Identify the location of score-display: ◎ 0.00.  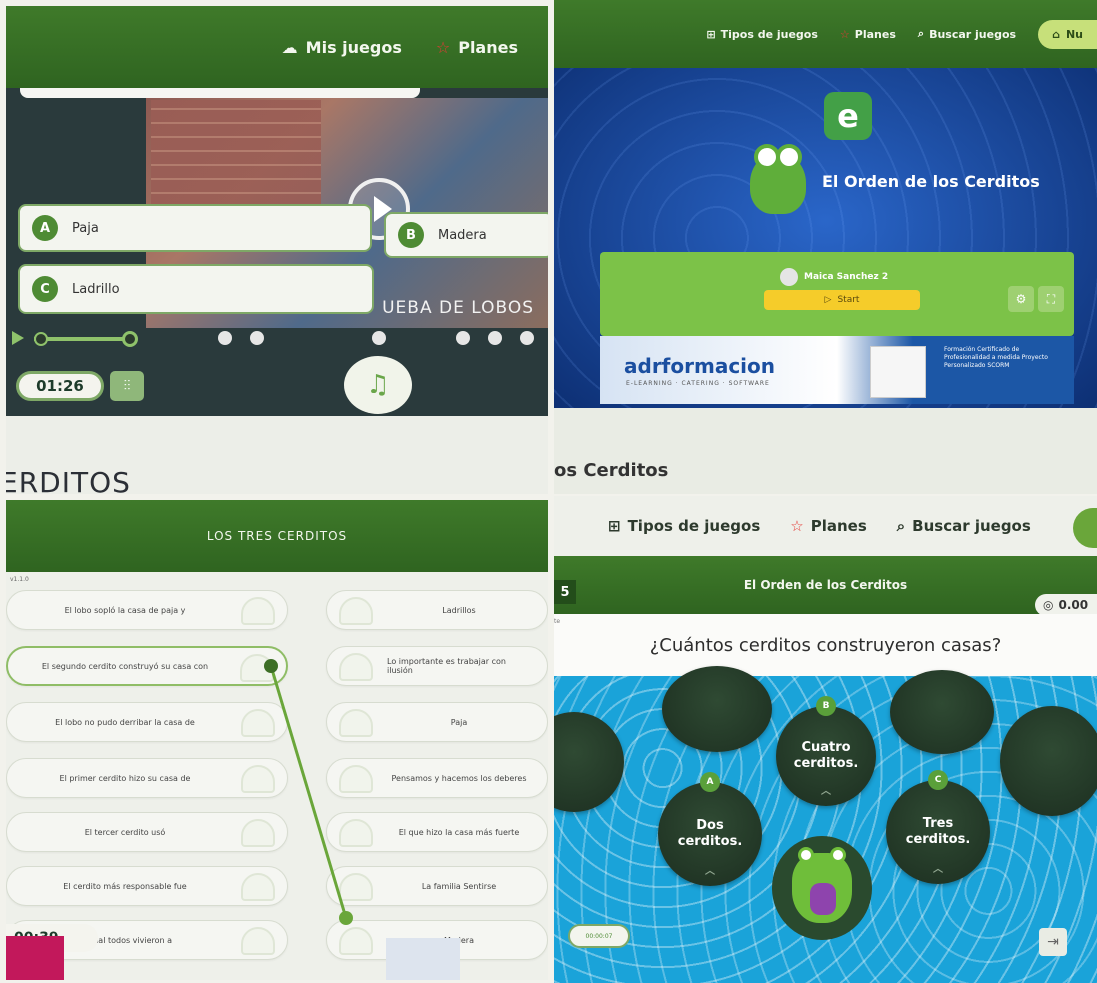
(1066, 605).